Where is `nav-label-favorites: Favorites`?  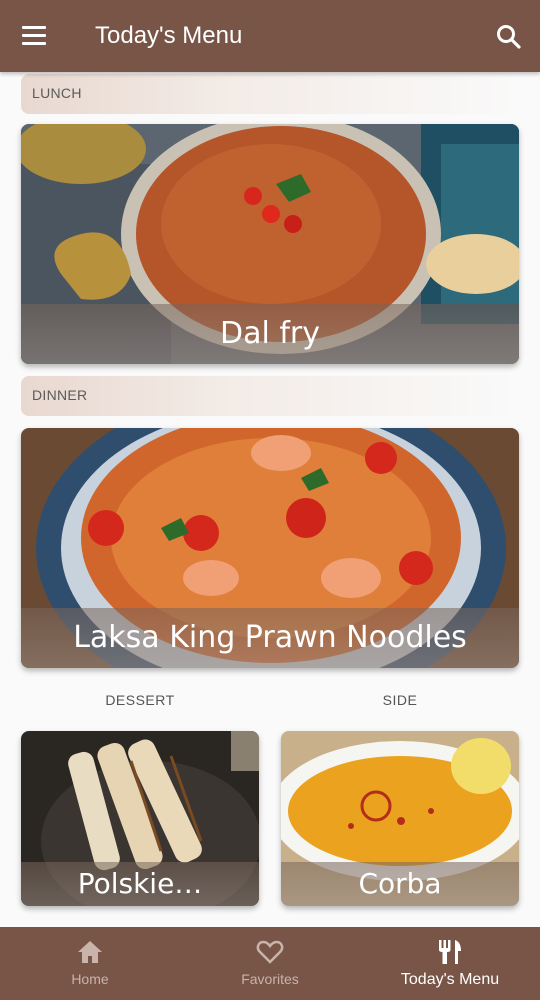 nav-label-favorites: Favorites is located at coordinates (270, 979).